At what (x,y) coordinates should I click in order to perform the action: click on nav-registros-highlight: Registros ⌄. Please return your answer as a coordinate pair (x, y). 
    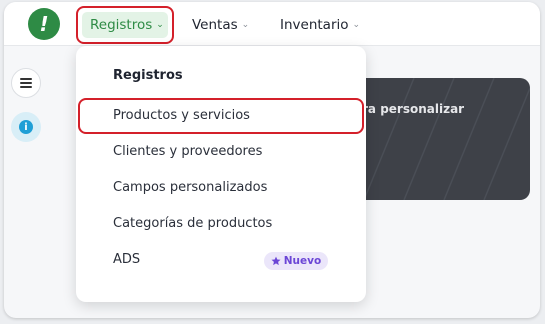
    Looking at the image, I should click on (125, 25).